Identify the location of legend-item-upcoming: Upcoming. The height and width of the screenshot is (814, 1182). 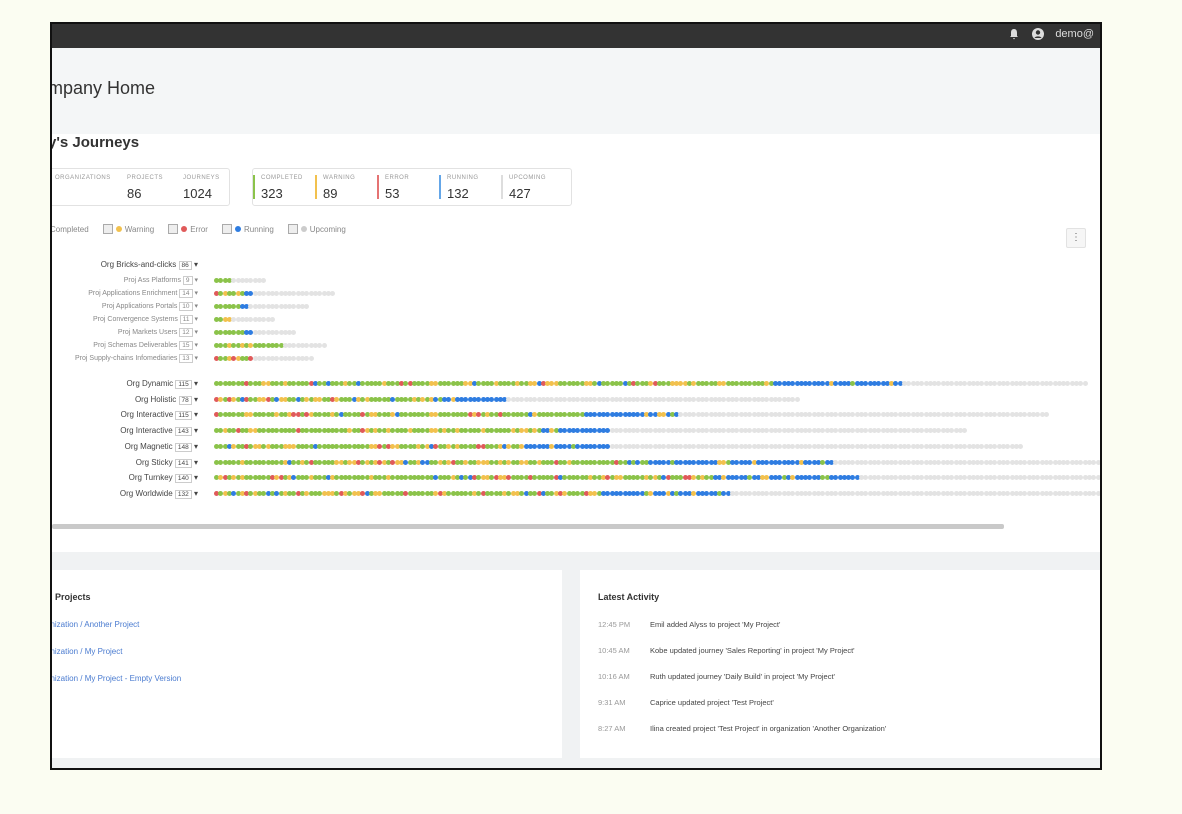
(313, 229).